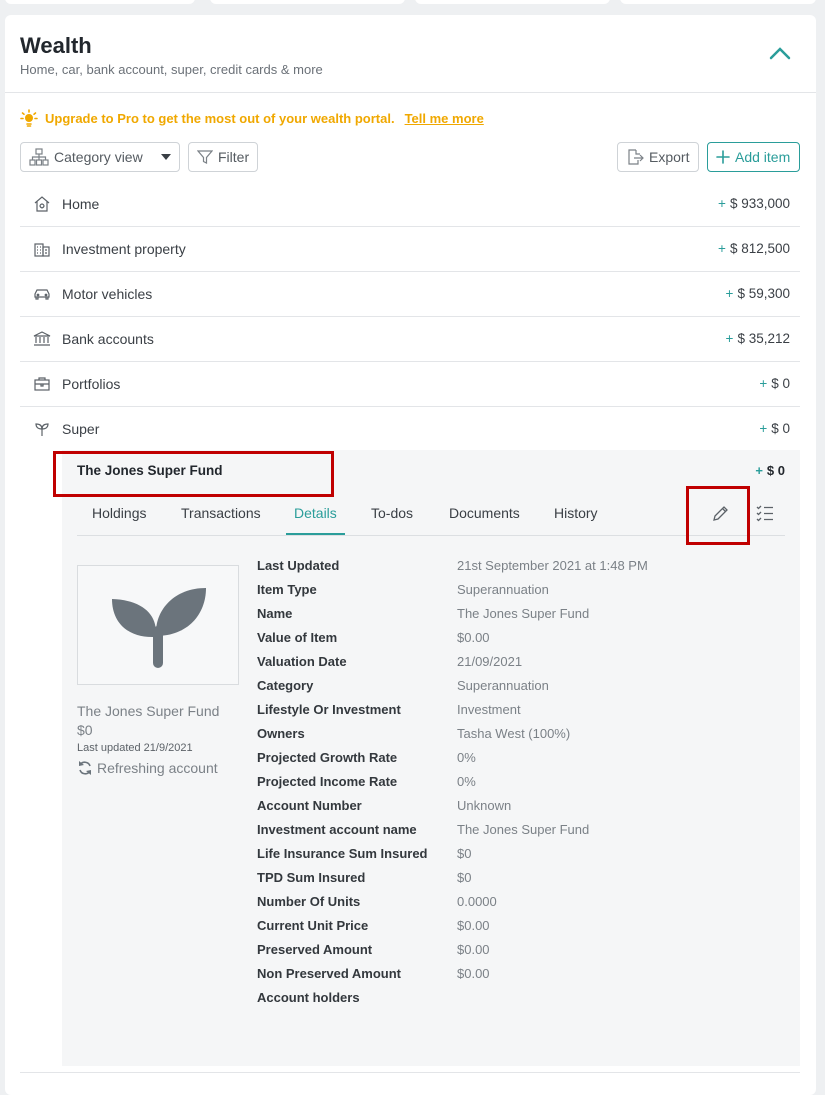 The width and height of the screenshot is (825, 1095). Describe the element at coordinates (308, 997) in the screenshot. I see `detail-row: Account holders` at that location.